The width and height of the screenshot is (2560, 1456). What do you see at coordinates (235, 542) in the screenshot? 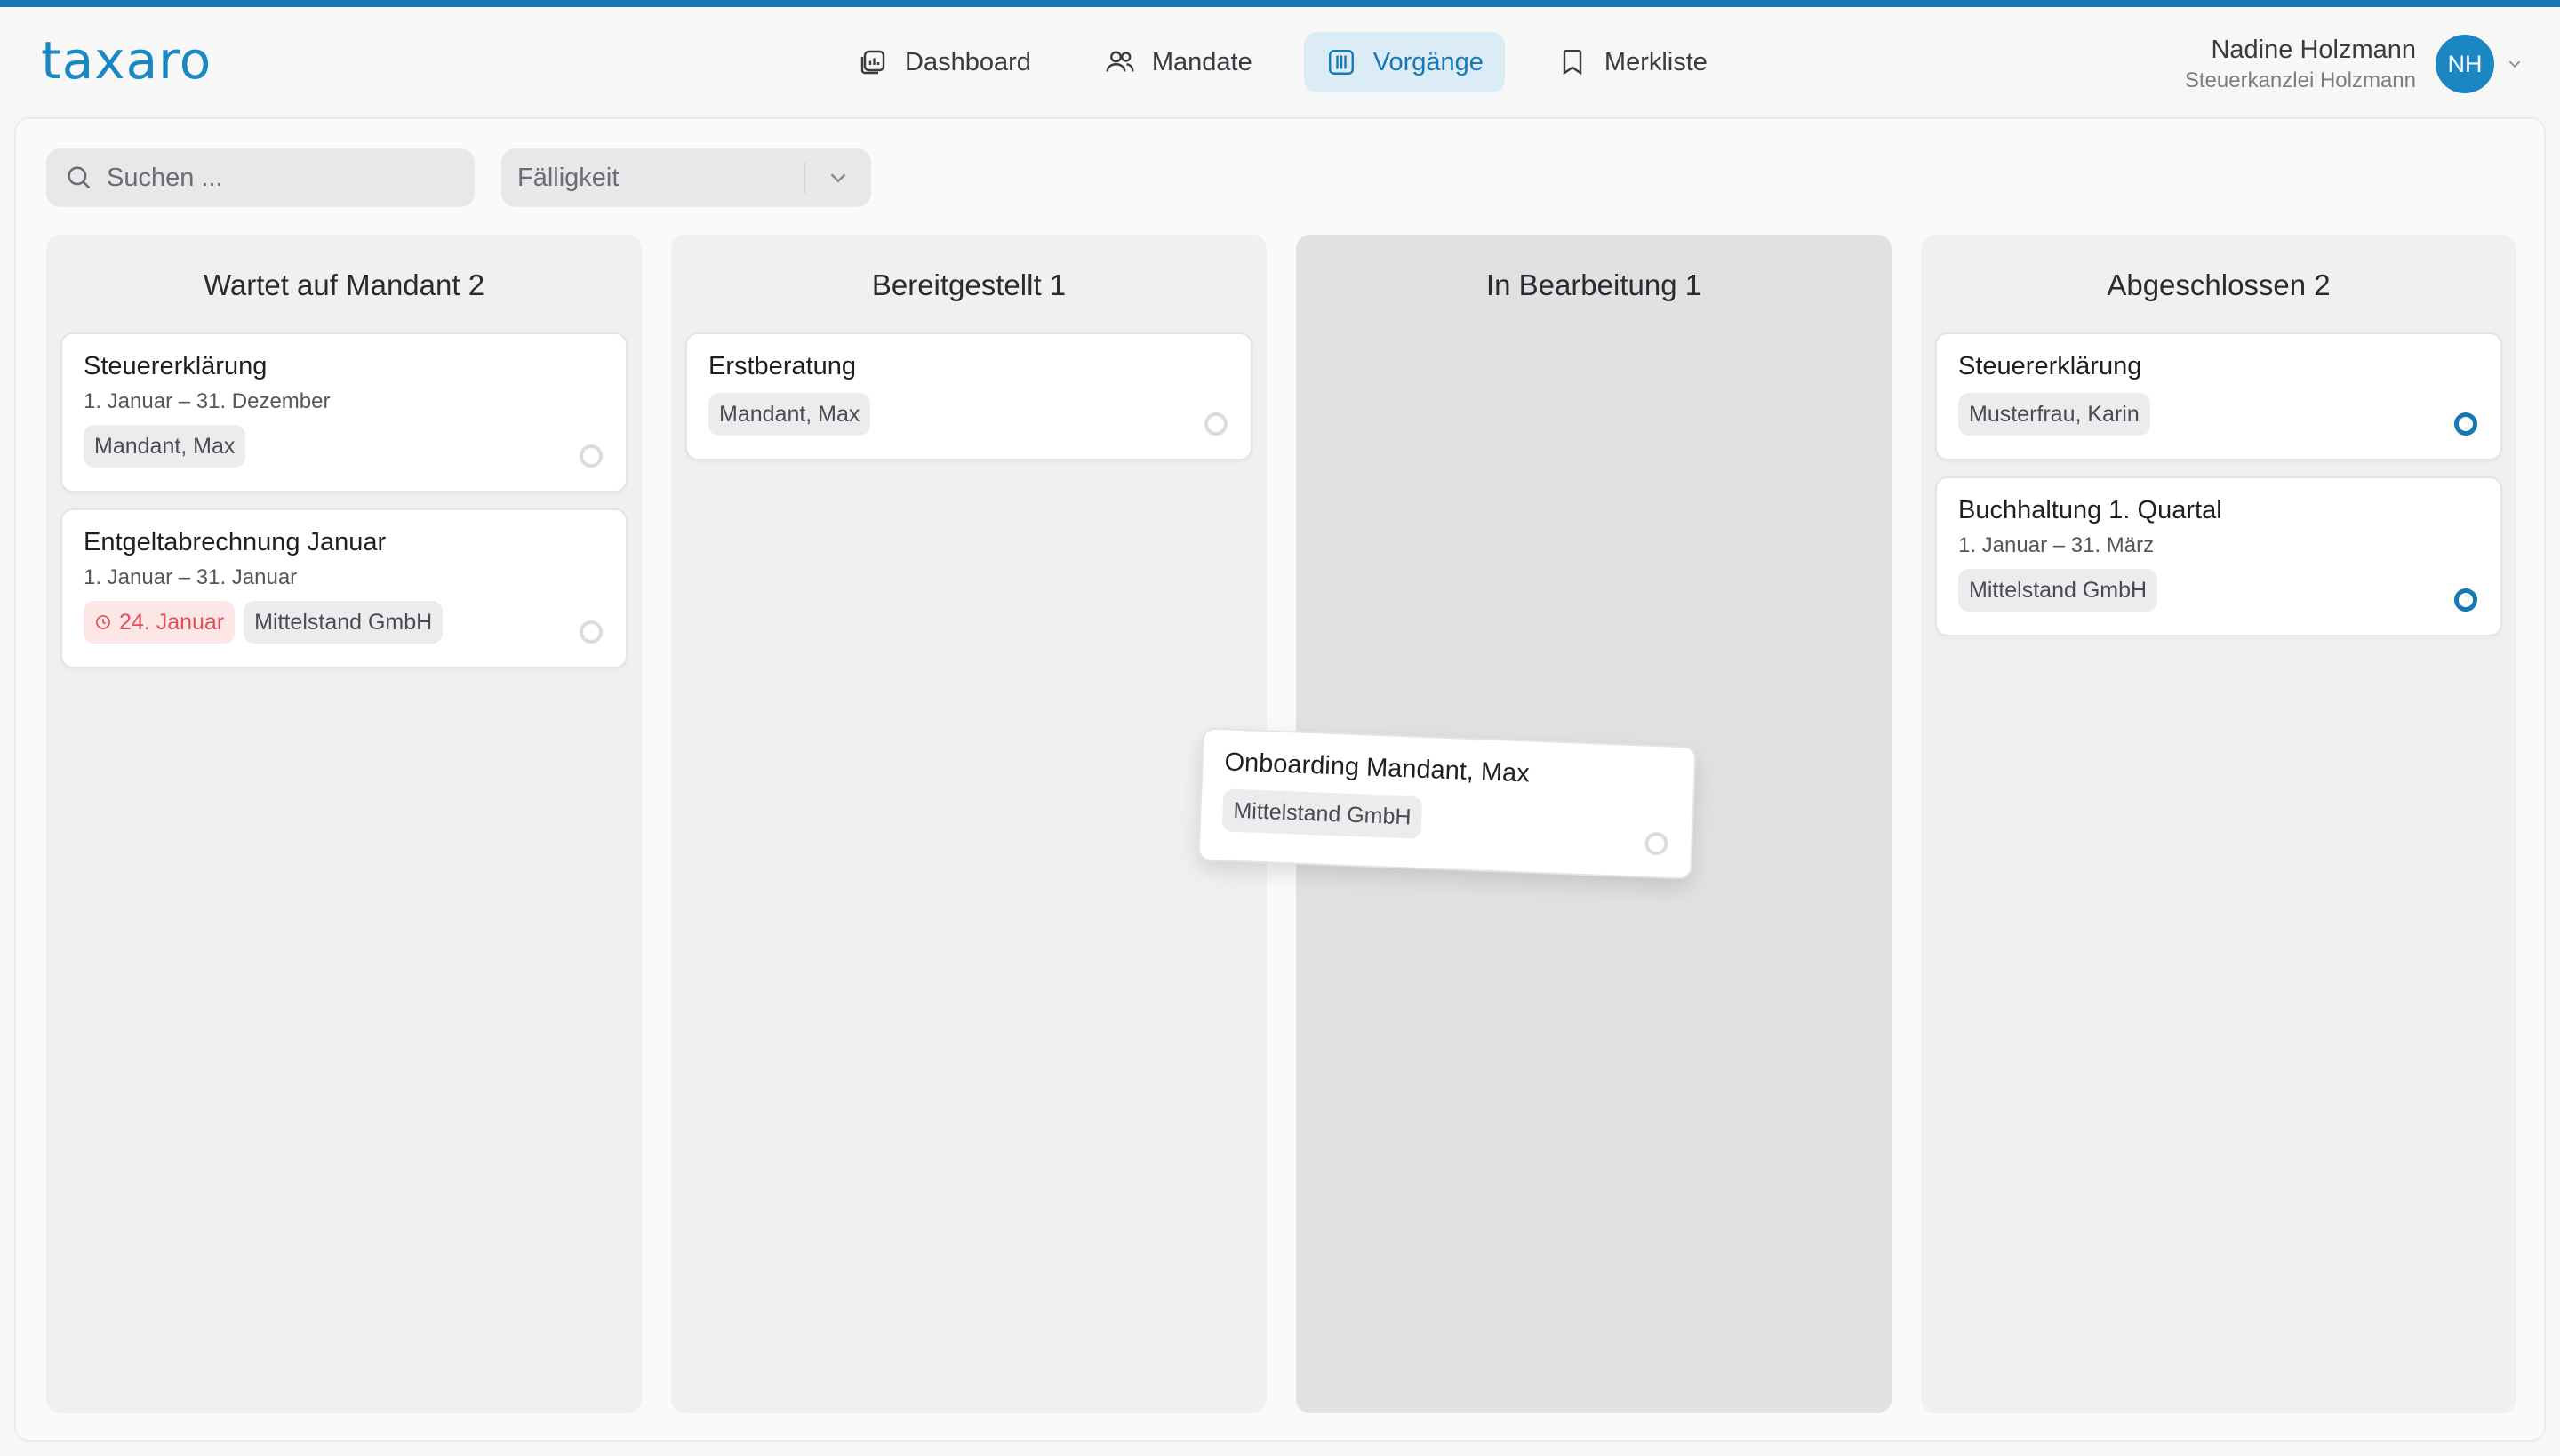
I see `card-title: Entgeltabrechnung Januar` at bounding box center [235, 542].